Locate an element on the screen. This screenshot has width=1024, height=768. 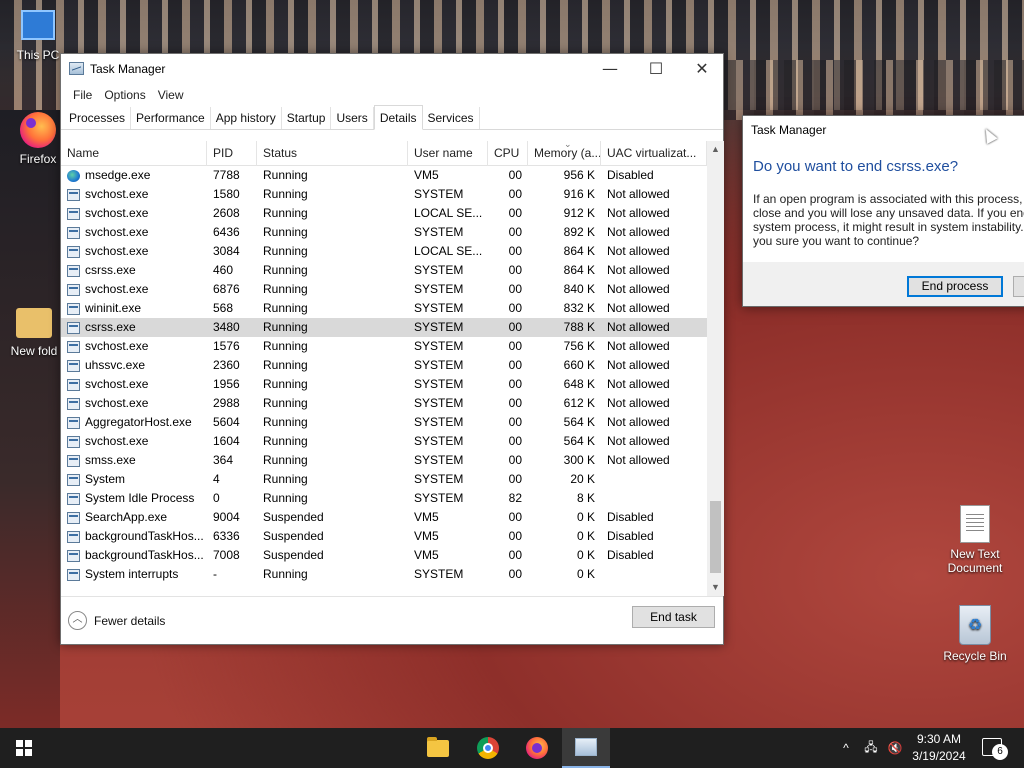
cell-status: Suspended is located at coordinates (293, 555).